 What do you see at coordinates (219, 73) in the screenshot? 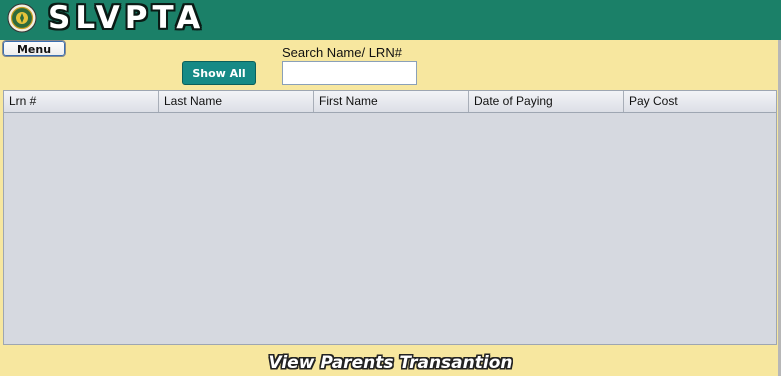
I see `show-all-button: Show All` at bounding box center [219, 73].